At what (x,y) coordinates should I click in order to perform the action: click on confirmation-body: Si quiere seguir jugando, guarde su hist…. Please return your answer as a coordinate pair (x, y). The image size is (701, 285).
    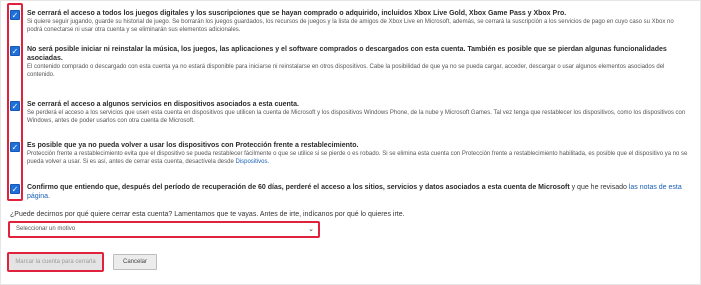
    Looking at the image, I should click on (350, 26).